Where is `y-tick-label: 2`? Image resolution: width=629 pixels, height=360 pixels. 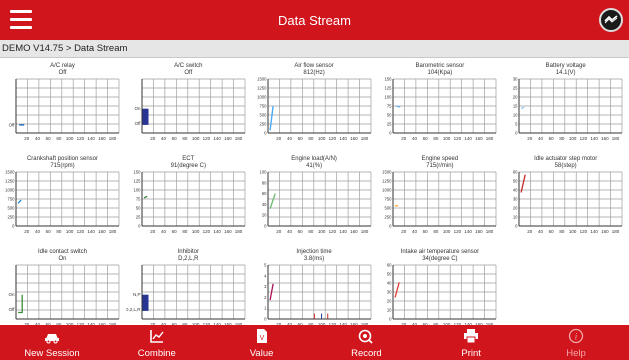
y-tick-label: 2 is located at coordinates (265, 297).